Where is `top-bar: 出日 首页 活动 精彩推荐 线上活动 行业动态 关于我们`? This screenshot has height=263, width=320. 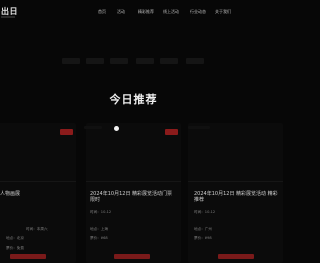
top-bar: 出日 首页 活动 精彩推荐 线上活动 行业动态 关于我们 is located at coordinates (133, 13).